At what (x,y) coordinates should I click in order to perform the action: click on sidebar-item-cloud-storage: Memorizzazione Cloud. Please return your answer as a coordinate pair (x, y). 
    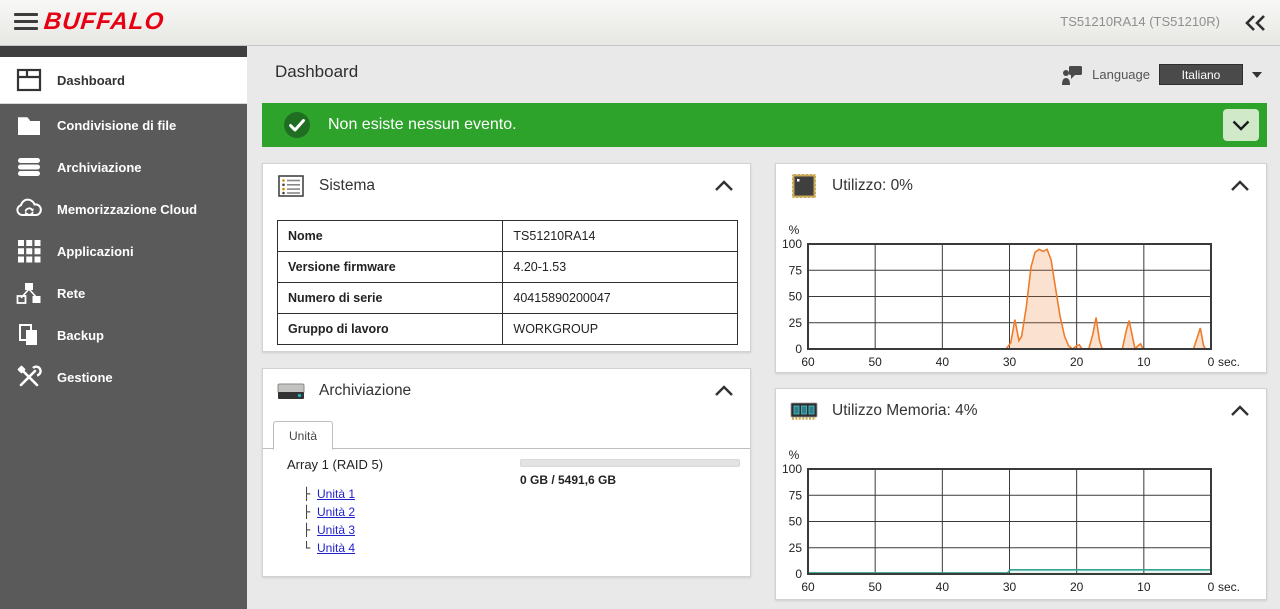
    Looking at the image, I should click on (123, 209).